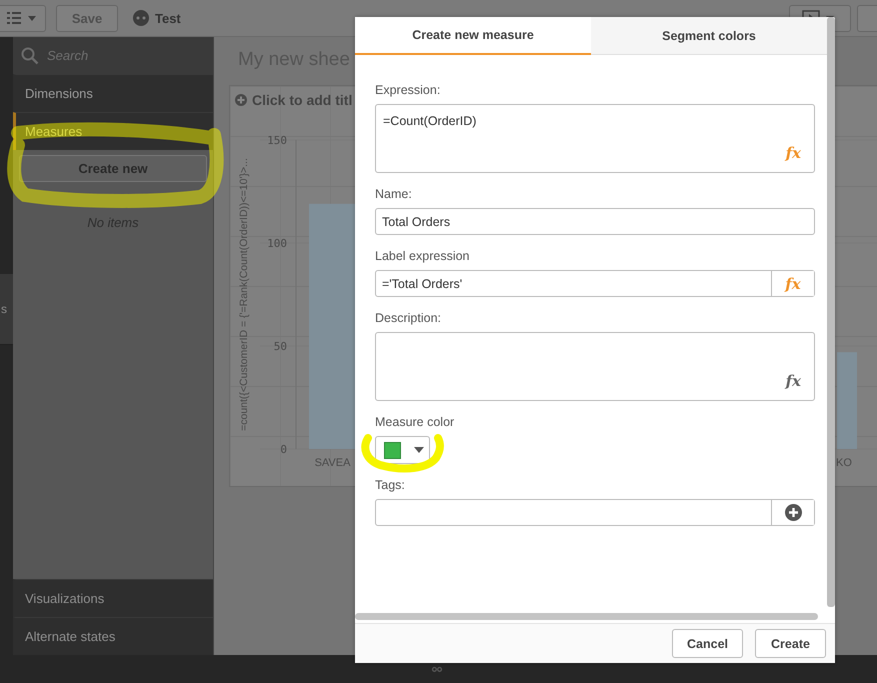  I want to click on name-field: Total Orders, so click(595, 221).